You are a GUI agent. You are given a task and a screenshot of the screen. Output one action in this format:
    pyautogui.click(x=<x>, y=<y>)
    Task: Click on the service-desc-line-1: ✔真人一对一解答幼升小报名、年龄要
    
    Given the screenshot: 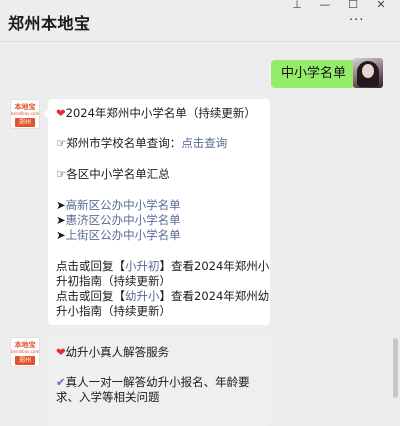 What is the action you would take?
    pyautogui.click(x=153, y=382)
    